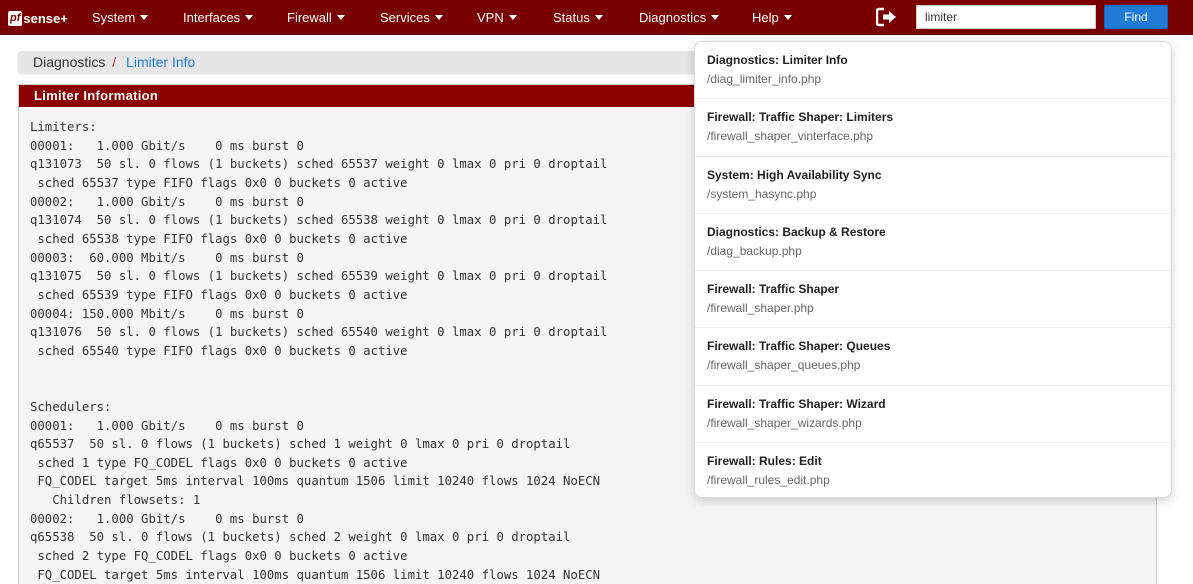 The width and height of the screenshot is (1193, 584). I want to click on nav-menu-help: Help, so click(772, 17).